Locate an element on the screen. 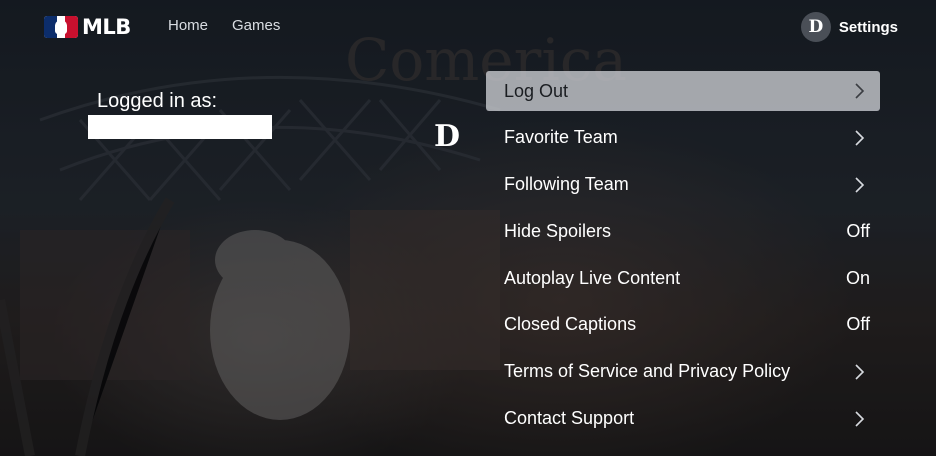  settings-nav: D Settings is located at coordinates (849, 27).